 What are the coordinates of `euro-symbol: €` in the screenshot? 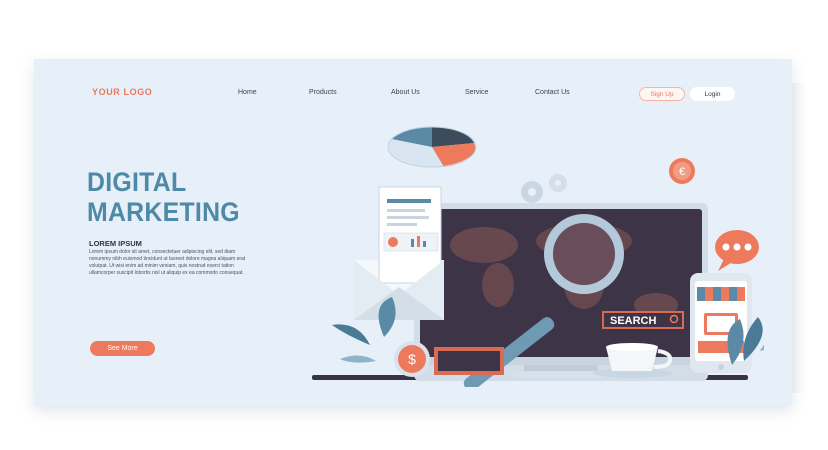 It's located at (682, 172).